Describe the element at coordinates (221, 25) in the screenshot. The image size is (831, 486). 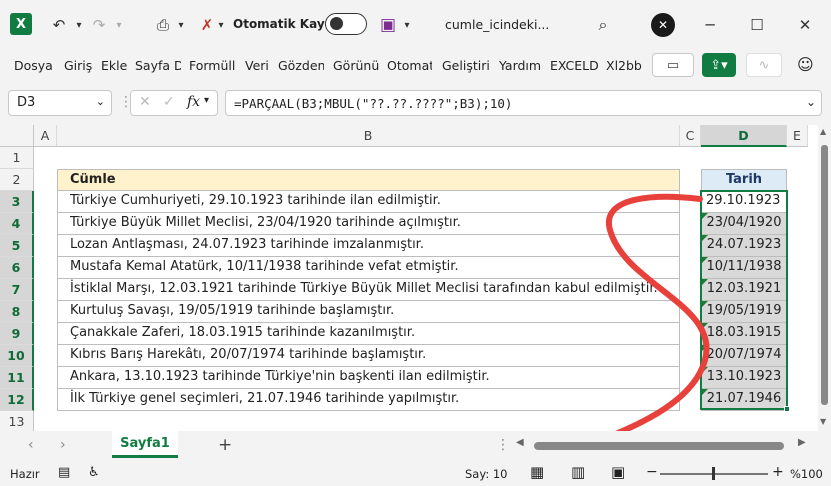
I see `clear-dropdown-icon: ▾` at that location.